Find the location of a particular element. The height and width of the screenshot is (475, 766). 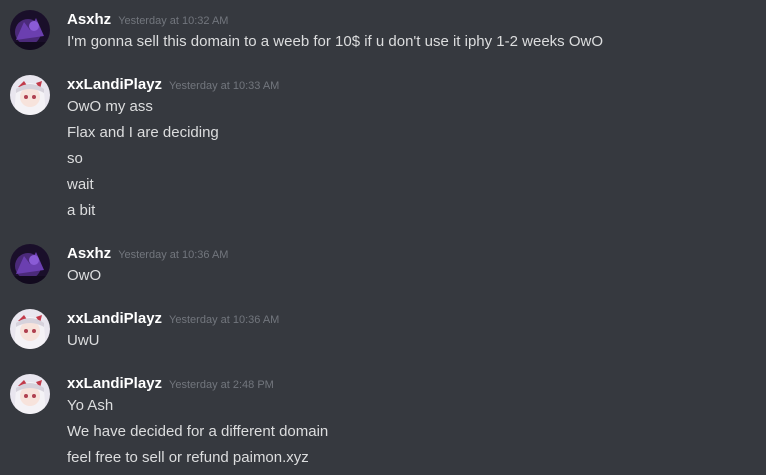

message-header: Asxhz Yesterday at 10:32 AM is located at coordinates (147, 20).